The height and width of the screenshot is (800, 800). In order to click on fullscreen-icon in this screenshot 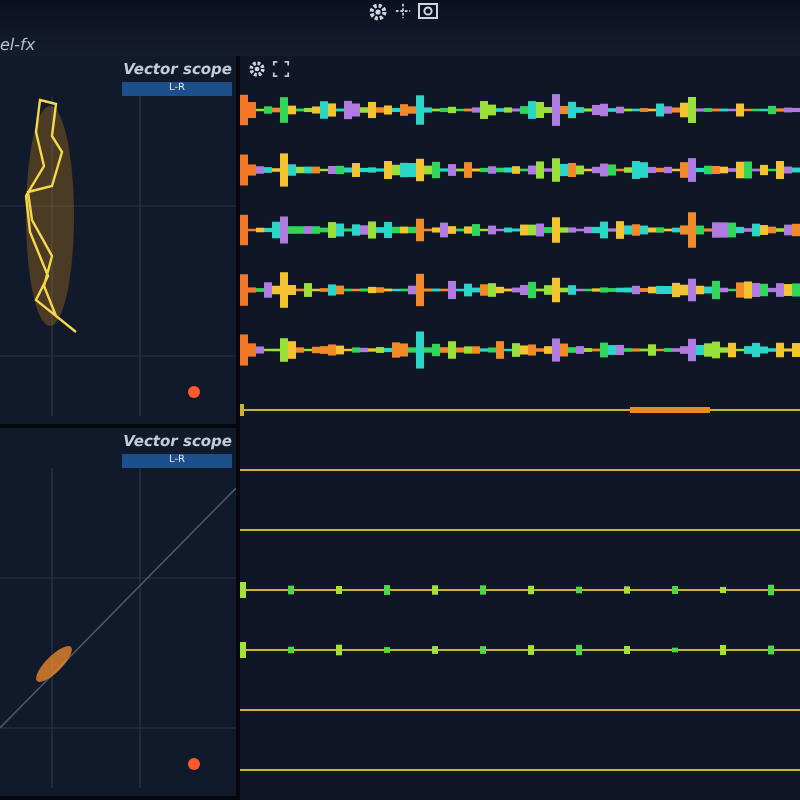, I will do `click(281, 68)`.